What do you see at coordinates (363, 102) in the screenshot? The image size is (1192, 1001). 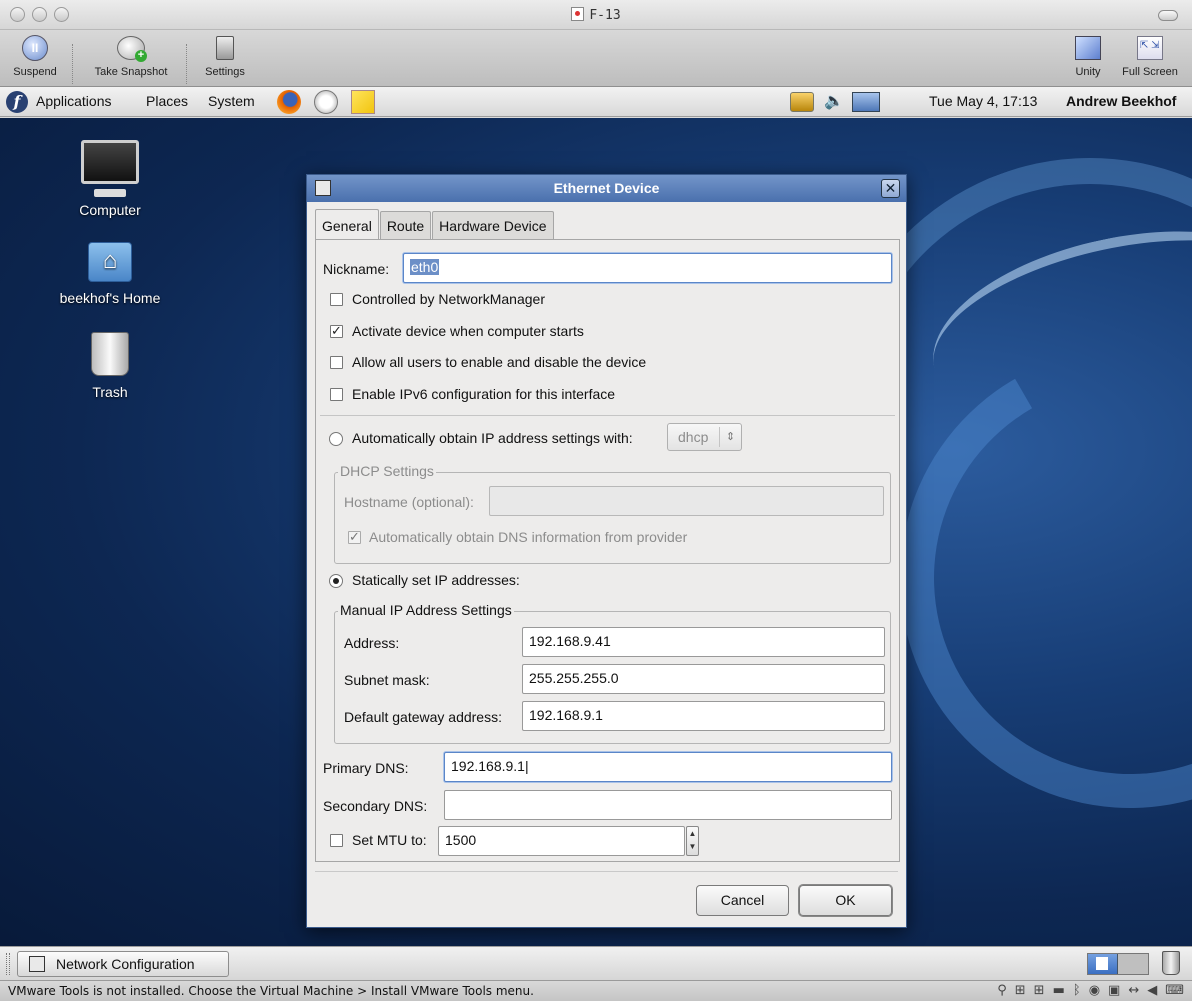 I see `notes-icon` at bounding box center [363, 102].